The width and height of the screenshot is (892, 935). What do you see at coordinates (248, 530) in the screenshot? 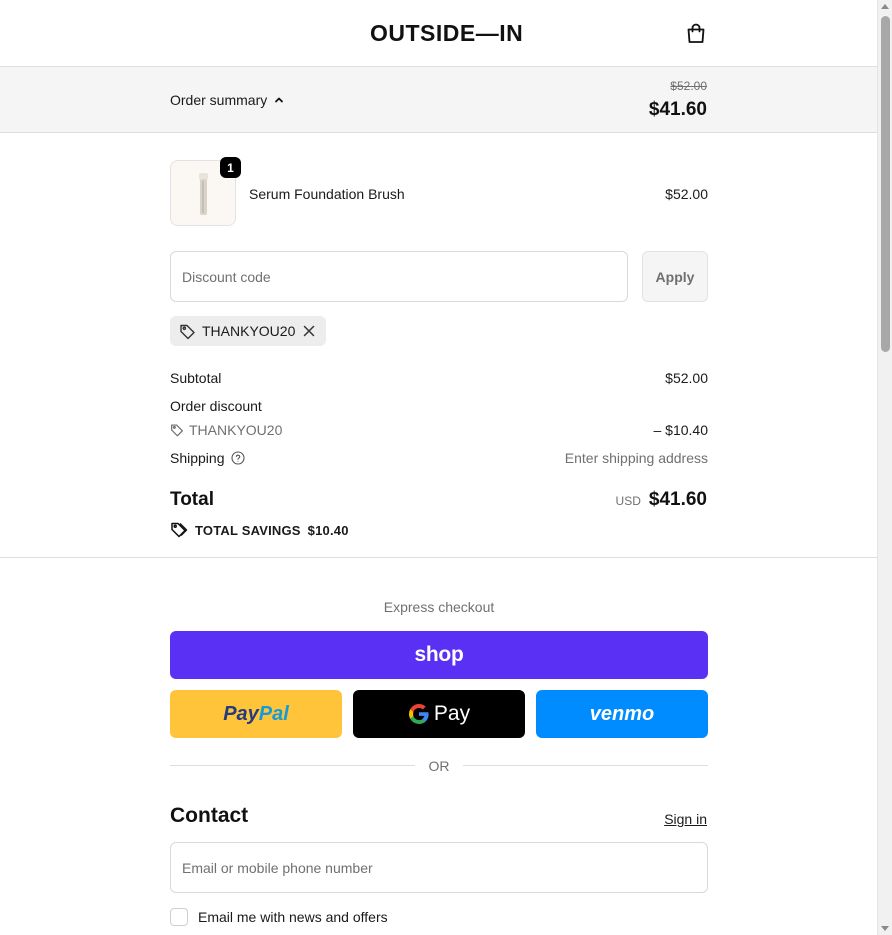
I see `savings-label: TOTAL SAVINGS` at bounding box center [248, 530].